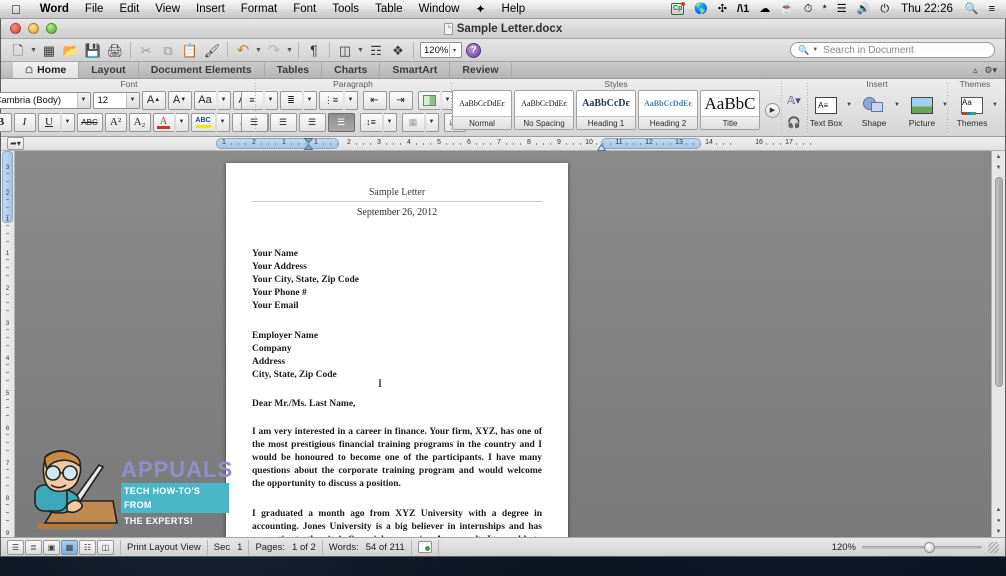 This screenshot has height=576, width=1006. I want to click on clock-icon: ⏱, so click(808, 9).